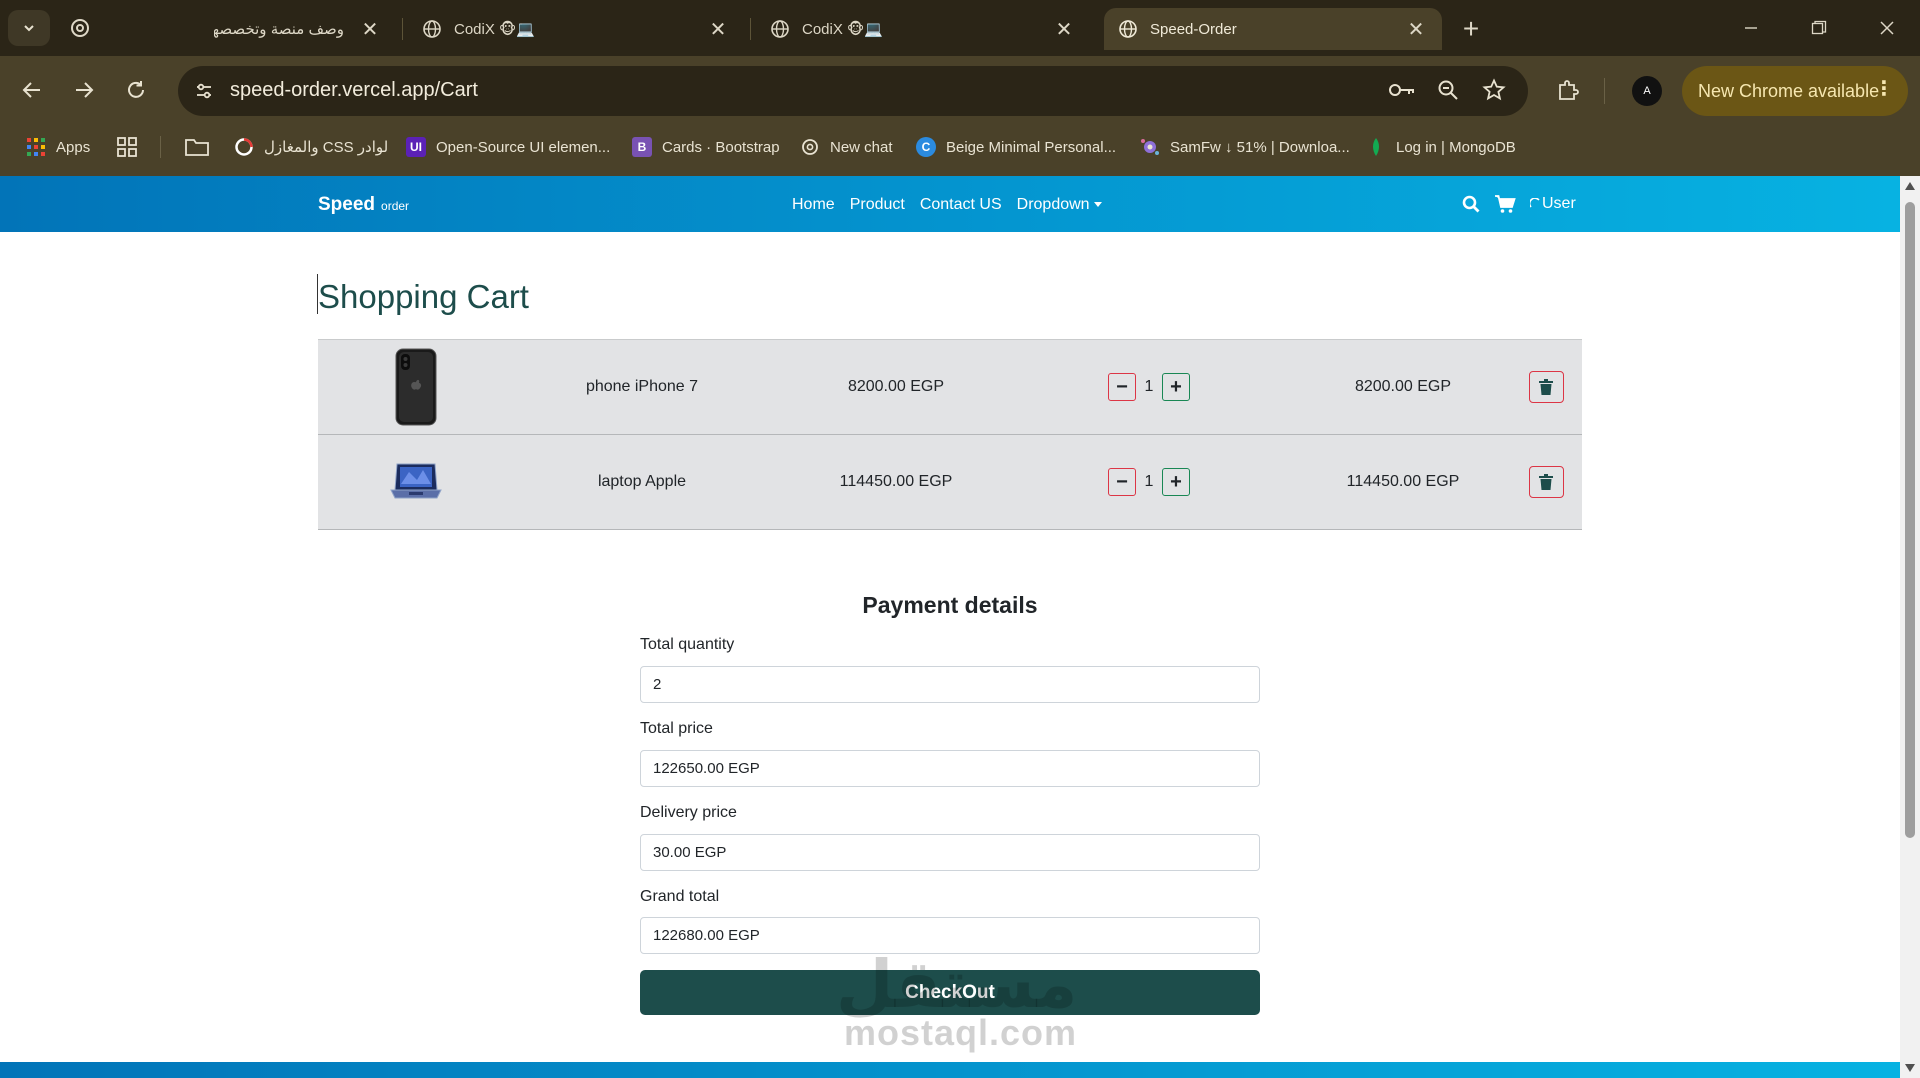 The height and width of the screenshot is (1078, 1920). What do you see at coordinates (1910, 520) in the screenshot?
I see `scrollbar-thumb` at bounding box center [1910, 520].